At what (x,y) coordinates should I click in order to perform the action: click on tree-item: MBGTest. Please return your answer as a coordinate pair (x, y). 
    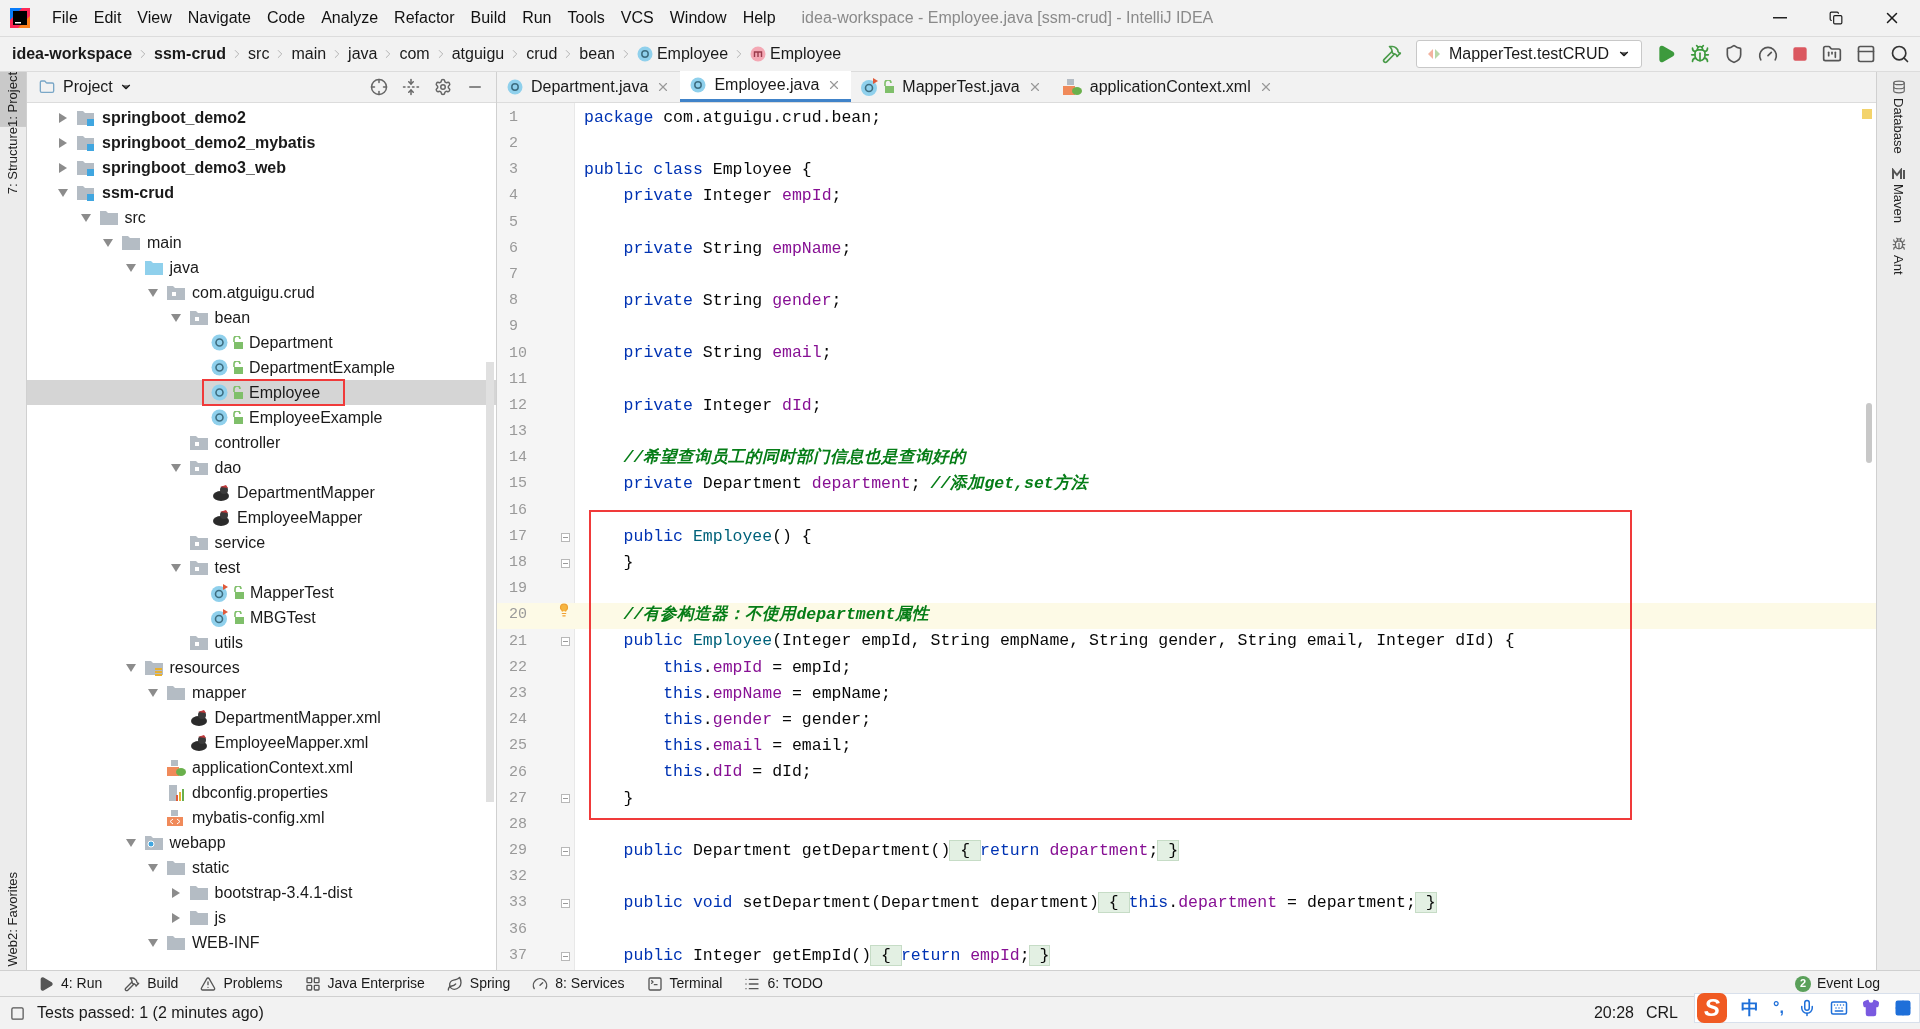
    Looking at the image, I should click on (261, 617).